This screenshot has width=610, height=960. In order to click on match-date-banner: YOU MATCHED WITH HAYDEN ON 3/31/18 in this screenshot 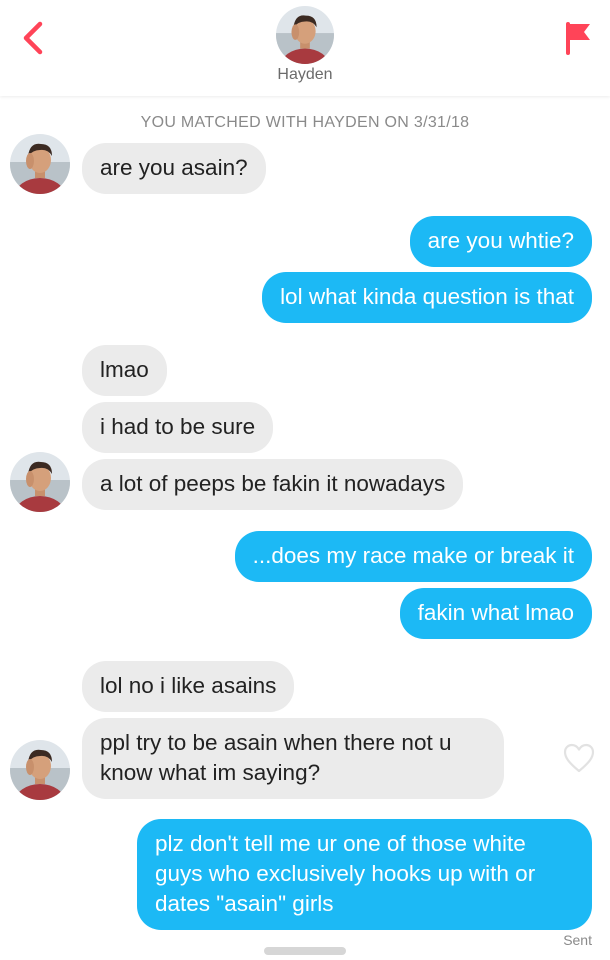, I will do `click(305, 122)`.